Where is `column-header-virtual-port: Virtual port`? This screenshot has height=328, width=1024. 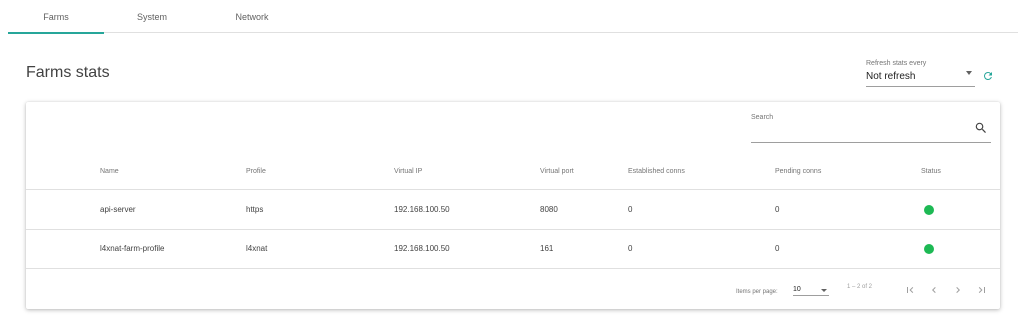 column-header-virtual-port: Virtual port is located at coordinates (557, 171).